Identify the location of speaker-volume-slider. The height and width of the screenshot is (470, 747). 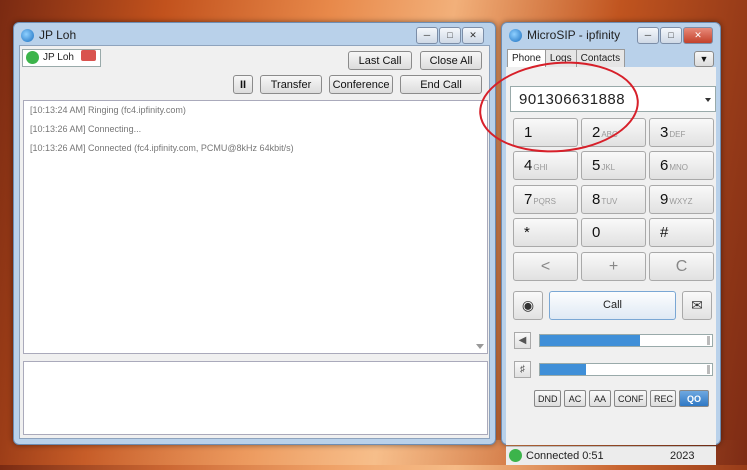
(626, 340).